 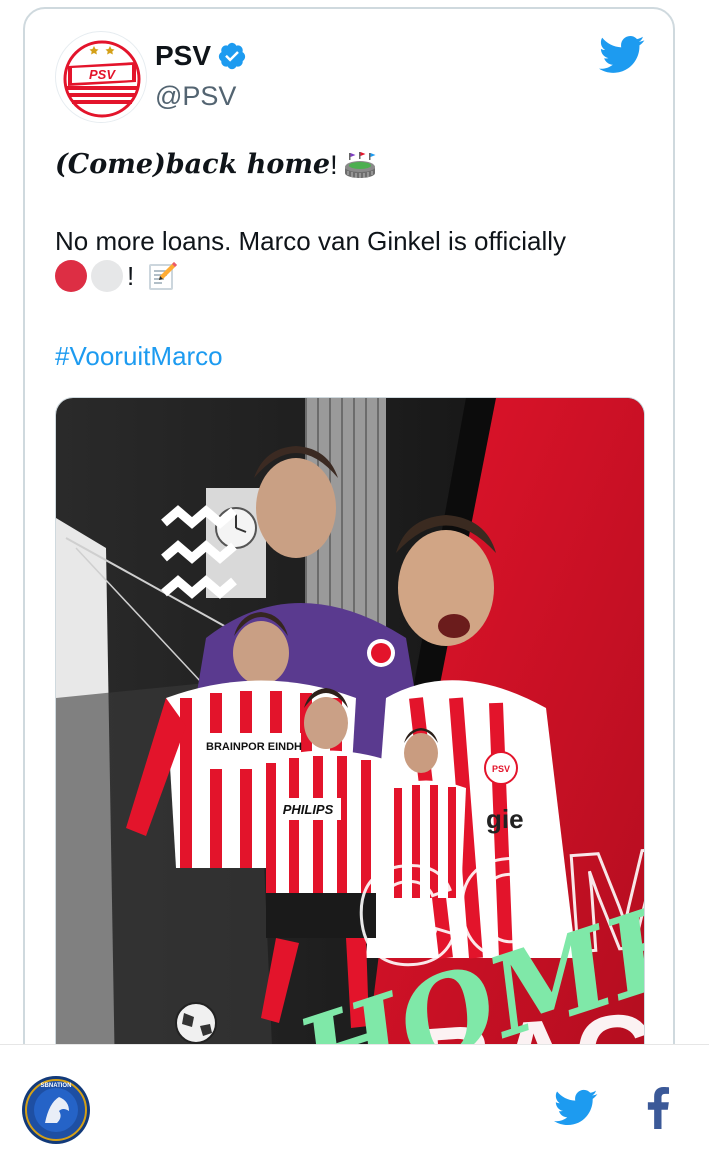 I want to click on author-name: PSV, so click(x=183, y=56).